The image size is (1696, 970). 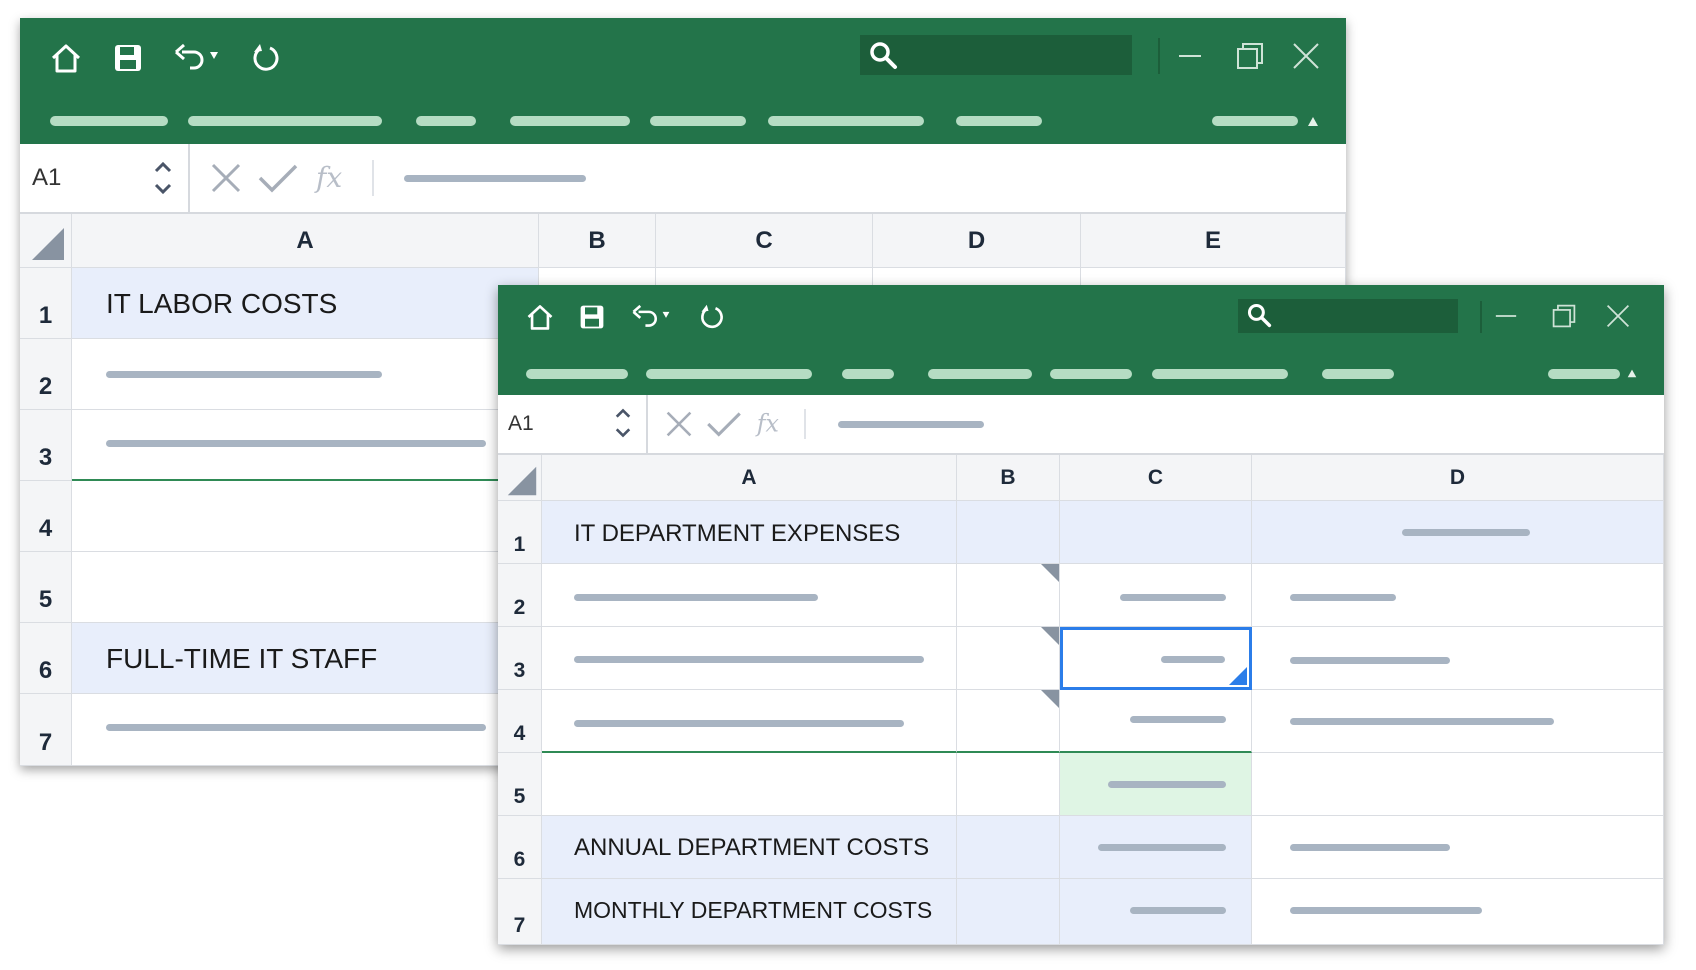 What do you see at coordinates (749, 912) in the screenshot?
I see `cell-a7: MONTHLY DEPARTMENT COSTS` at bounding box center [749, 912].